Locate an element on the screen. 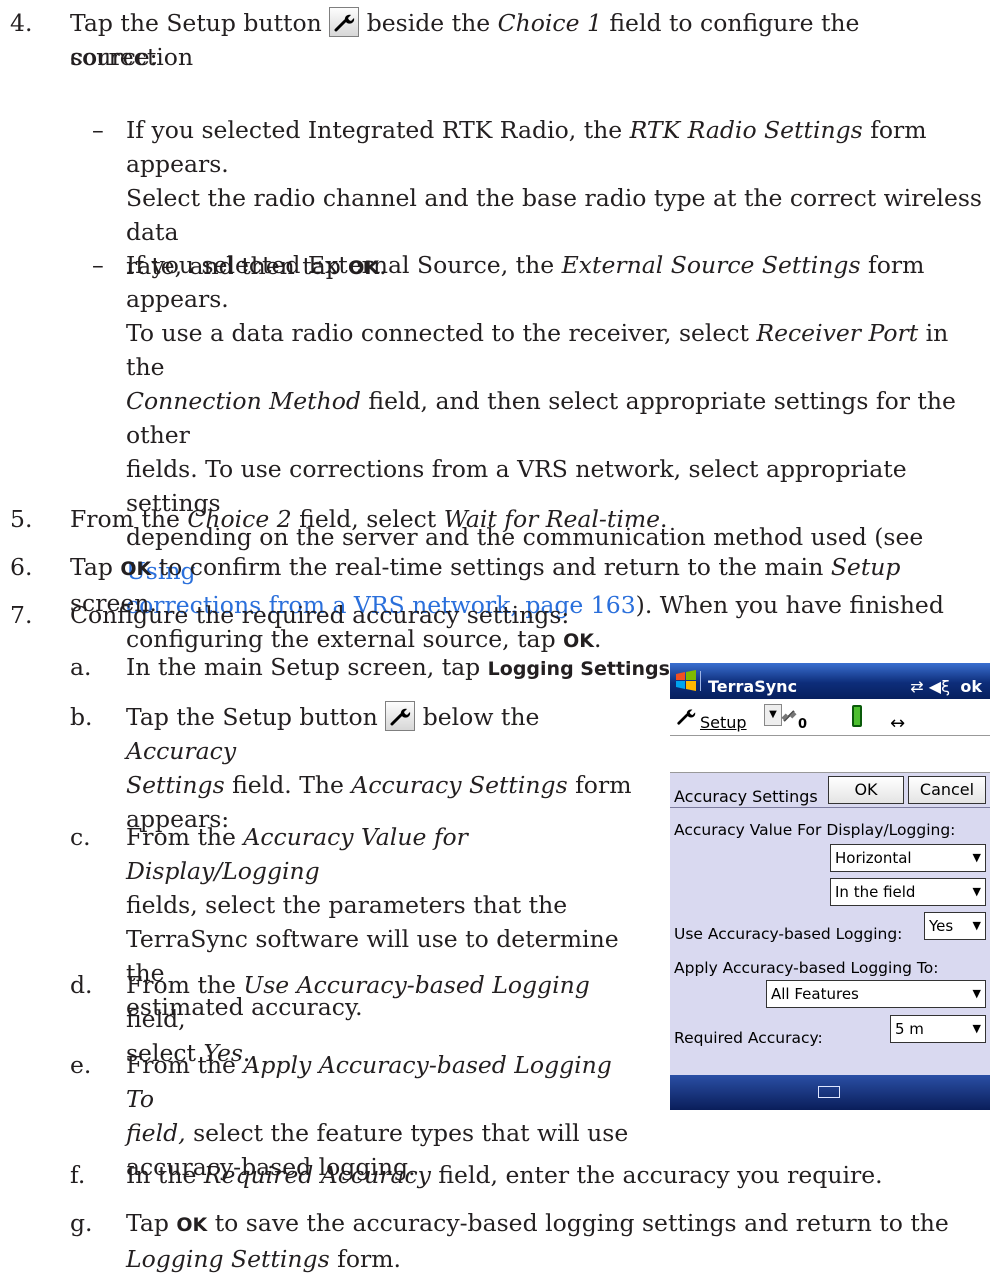  use-logging-label: Use Accuracy-based Logging: is located at coordinates (788, 934).